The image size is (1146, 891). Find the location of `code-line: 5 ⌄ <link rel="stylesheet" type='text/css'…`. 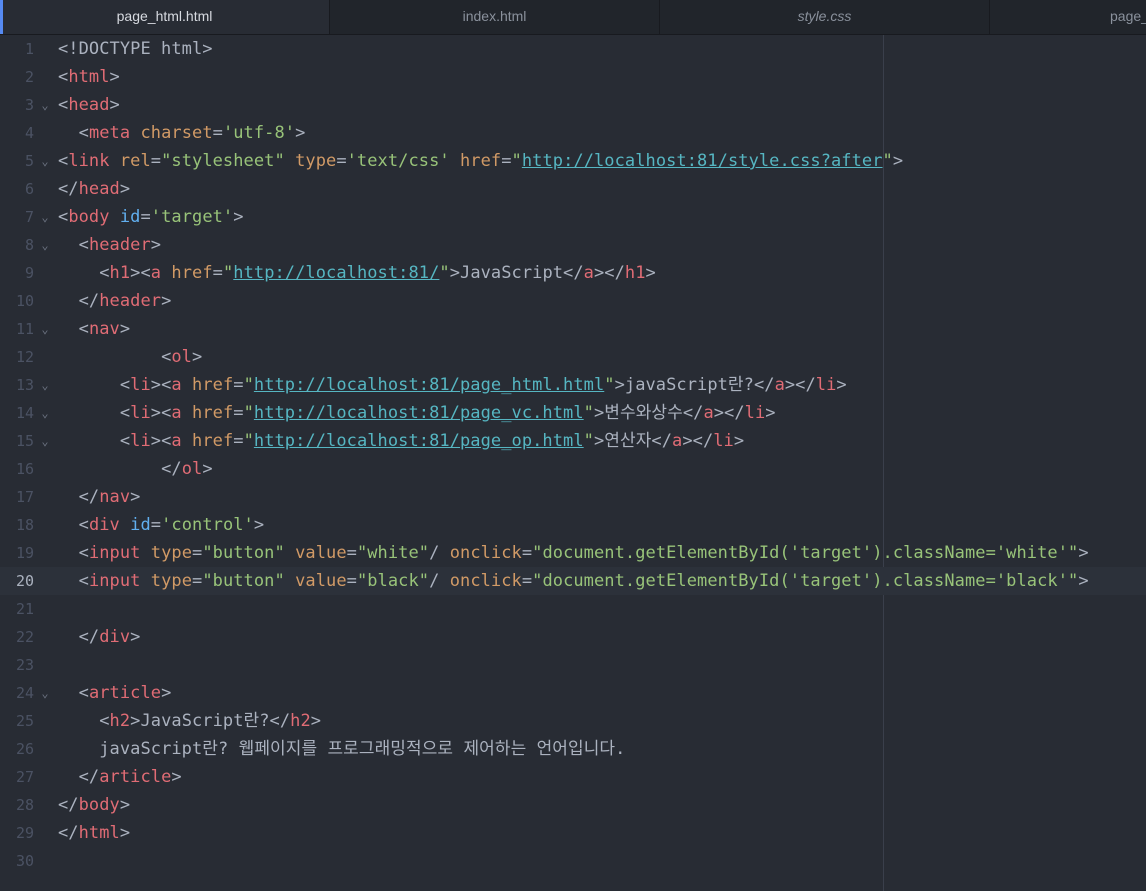

code-line: 5 ⌄ <link rel="stylesheet" type='text/css'… is located at coordinates (573, 161).